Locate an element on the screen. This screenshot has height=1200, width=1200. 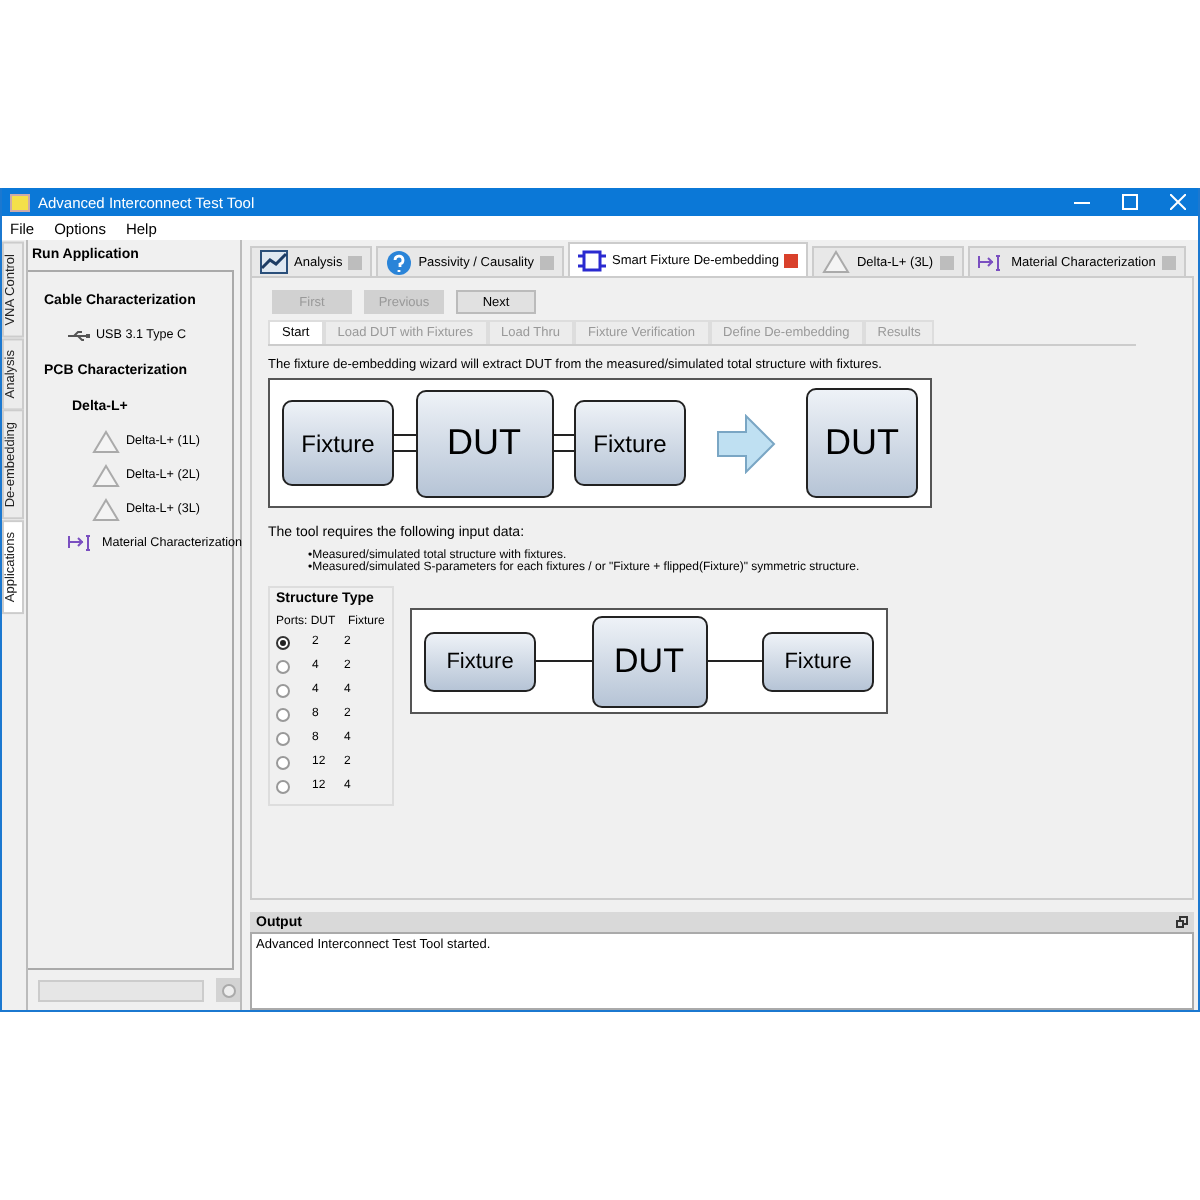
restore-icon is located at coordinates (1182, 922).